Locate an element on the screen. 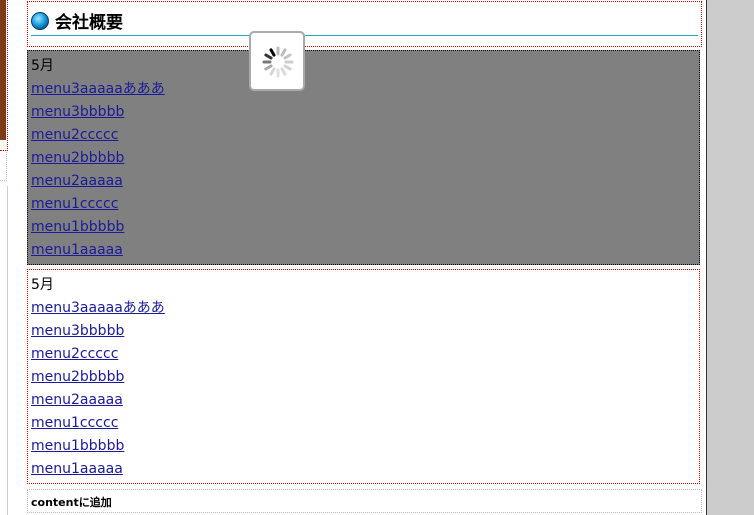 This screenshot has width=754, height=515. page-title-row: 会社概要 is located at coordinates (77, 20).